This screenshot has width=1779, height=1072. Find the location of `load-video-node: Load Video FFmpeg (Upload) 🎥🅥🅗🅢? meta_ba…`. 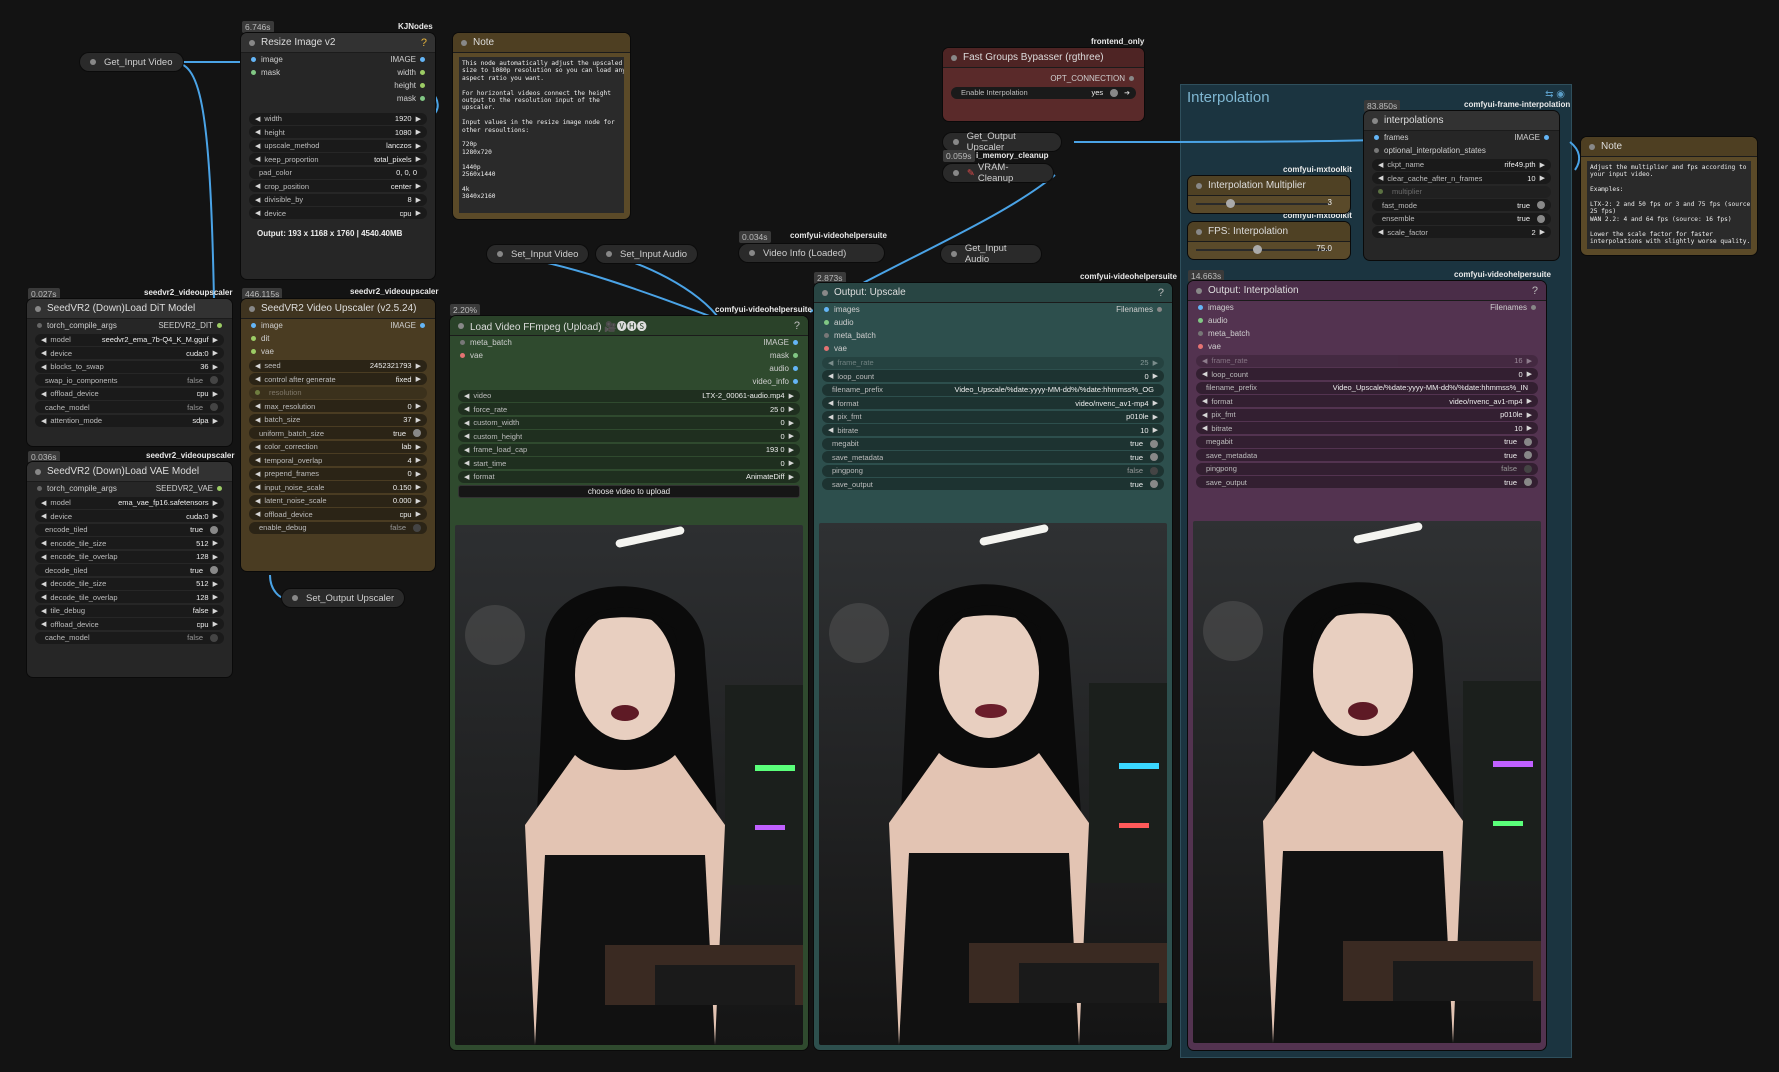

load-video-node: Load Video FFmpeg (Upload) 🎥🅥🅗🅢? meta_ba… is located at coordinates (629, 683).